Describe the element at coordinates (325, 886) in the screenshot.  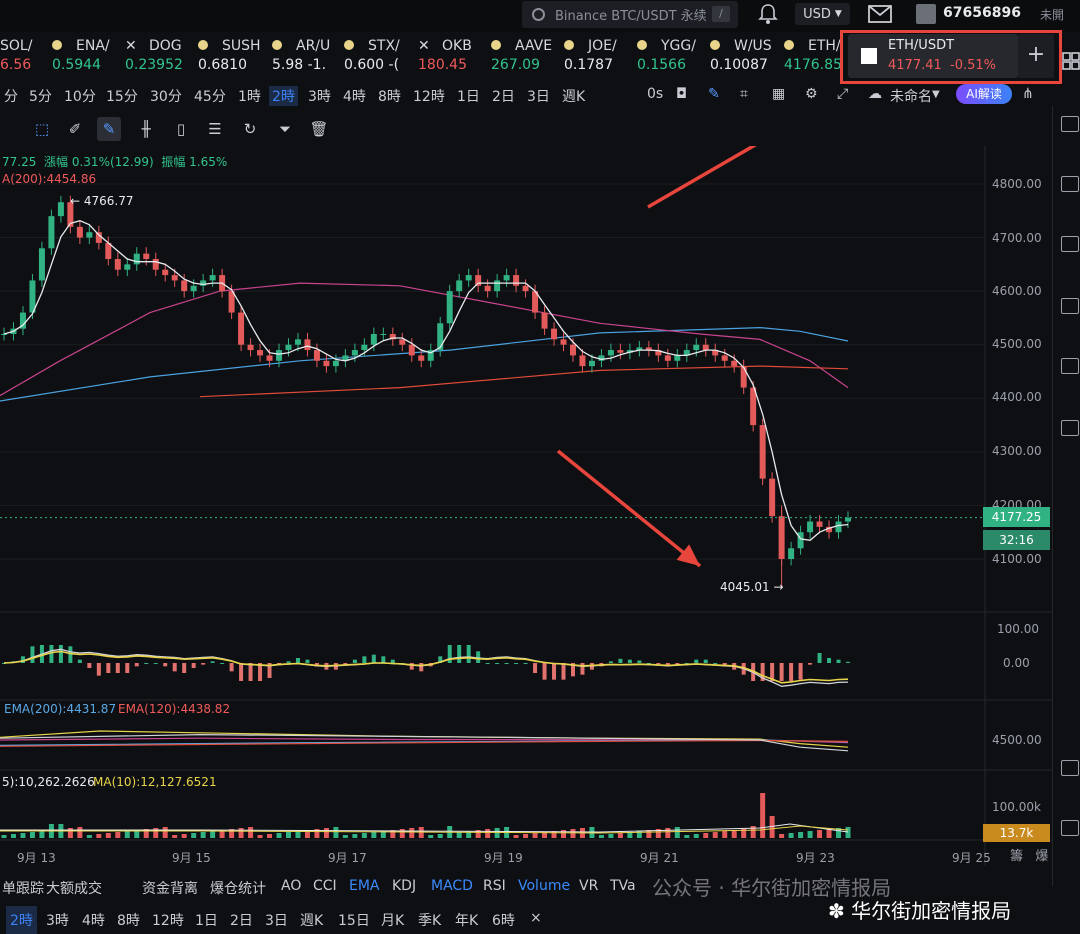
I see `indicator-tab: CCI` at that location.